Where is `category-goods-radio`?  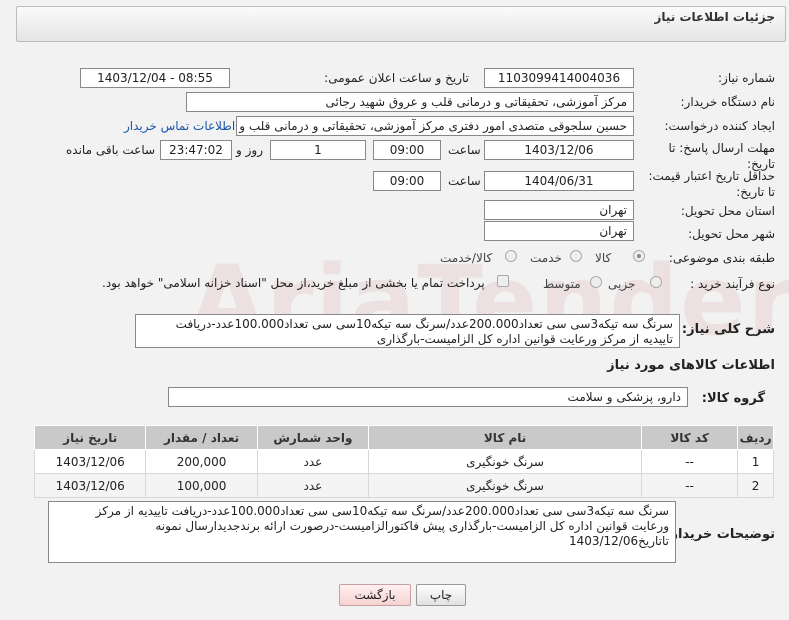 category-goods-radio is located at coordinates (639, 256).